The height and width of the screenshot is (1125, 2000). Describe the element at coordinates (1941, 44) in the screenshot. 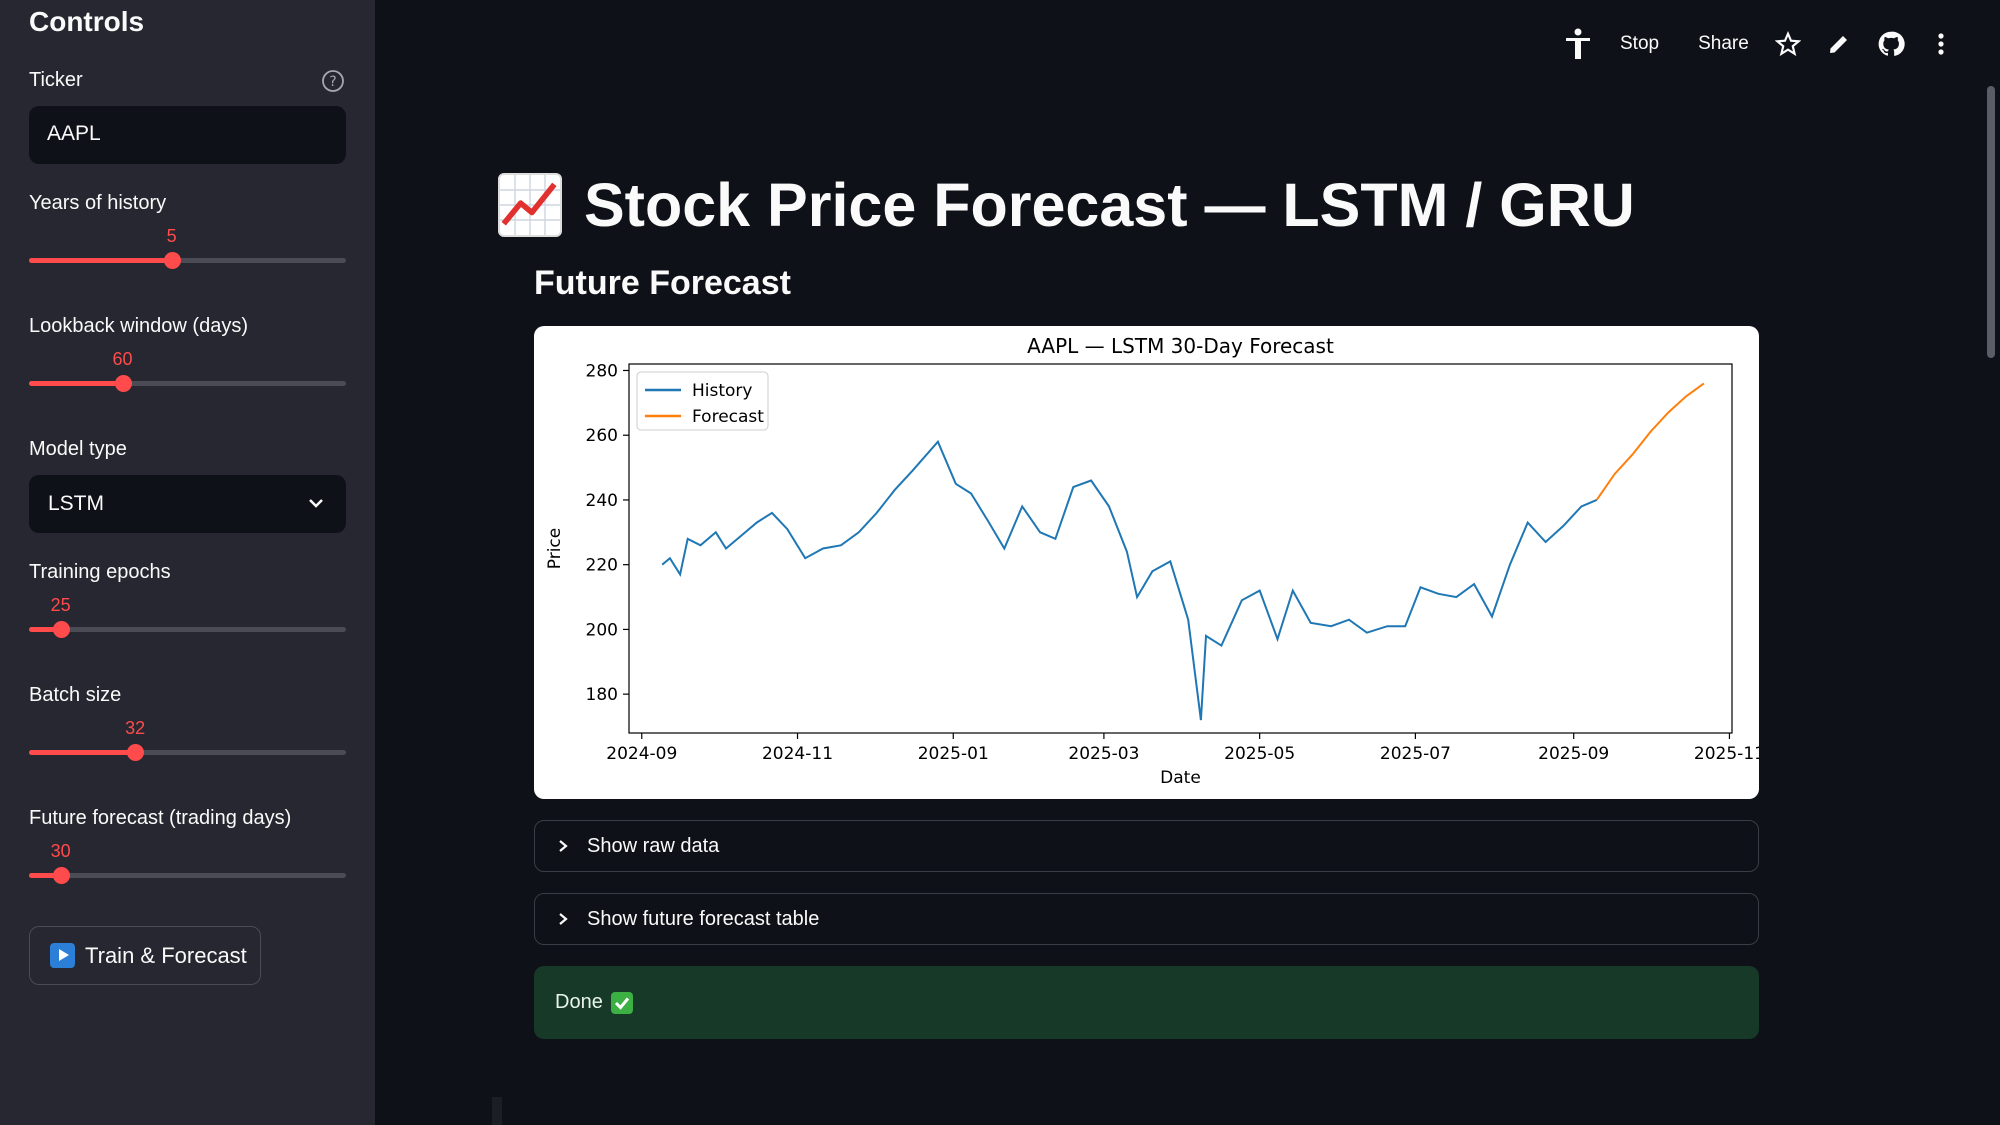

I see `more-icon` at that location.